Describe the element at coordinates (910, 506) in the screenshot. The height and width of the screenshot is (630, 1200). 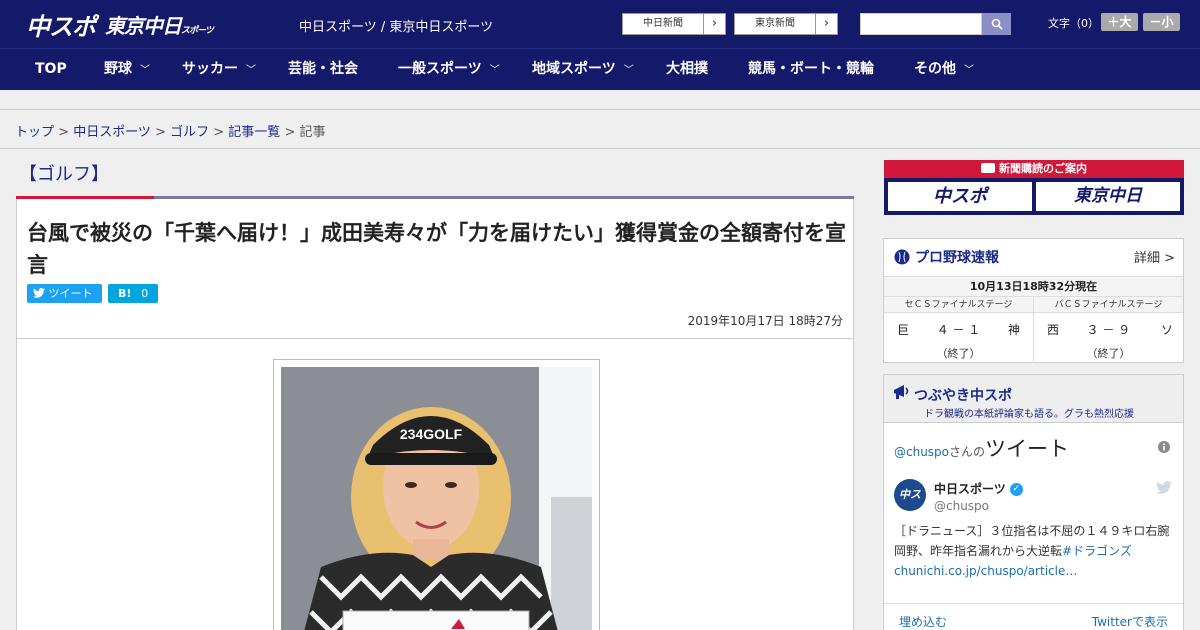
I see `avatar: 中スポ` at that location.